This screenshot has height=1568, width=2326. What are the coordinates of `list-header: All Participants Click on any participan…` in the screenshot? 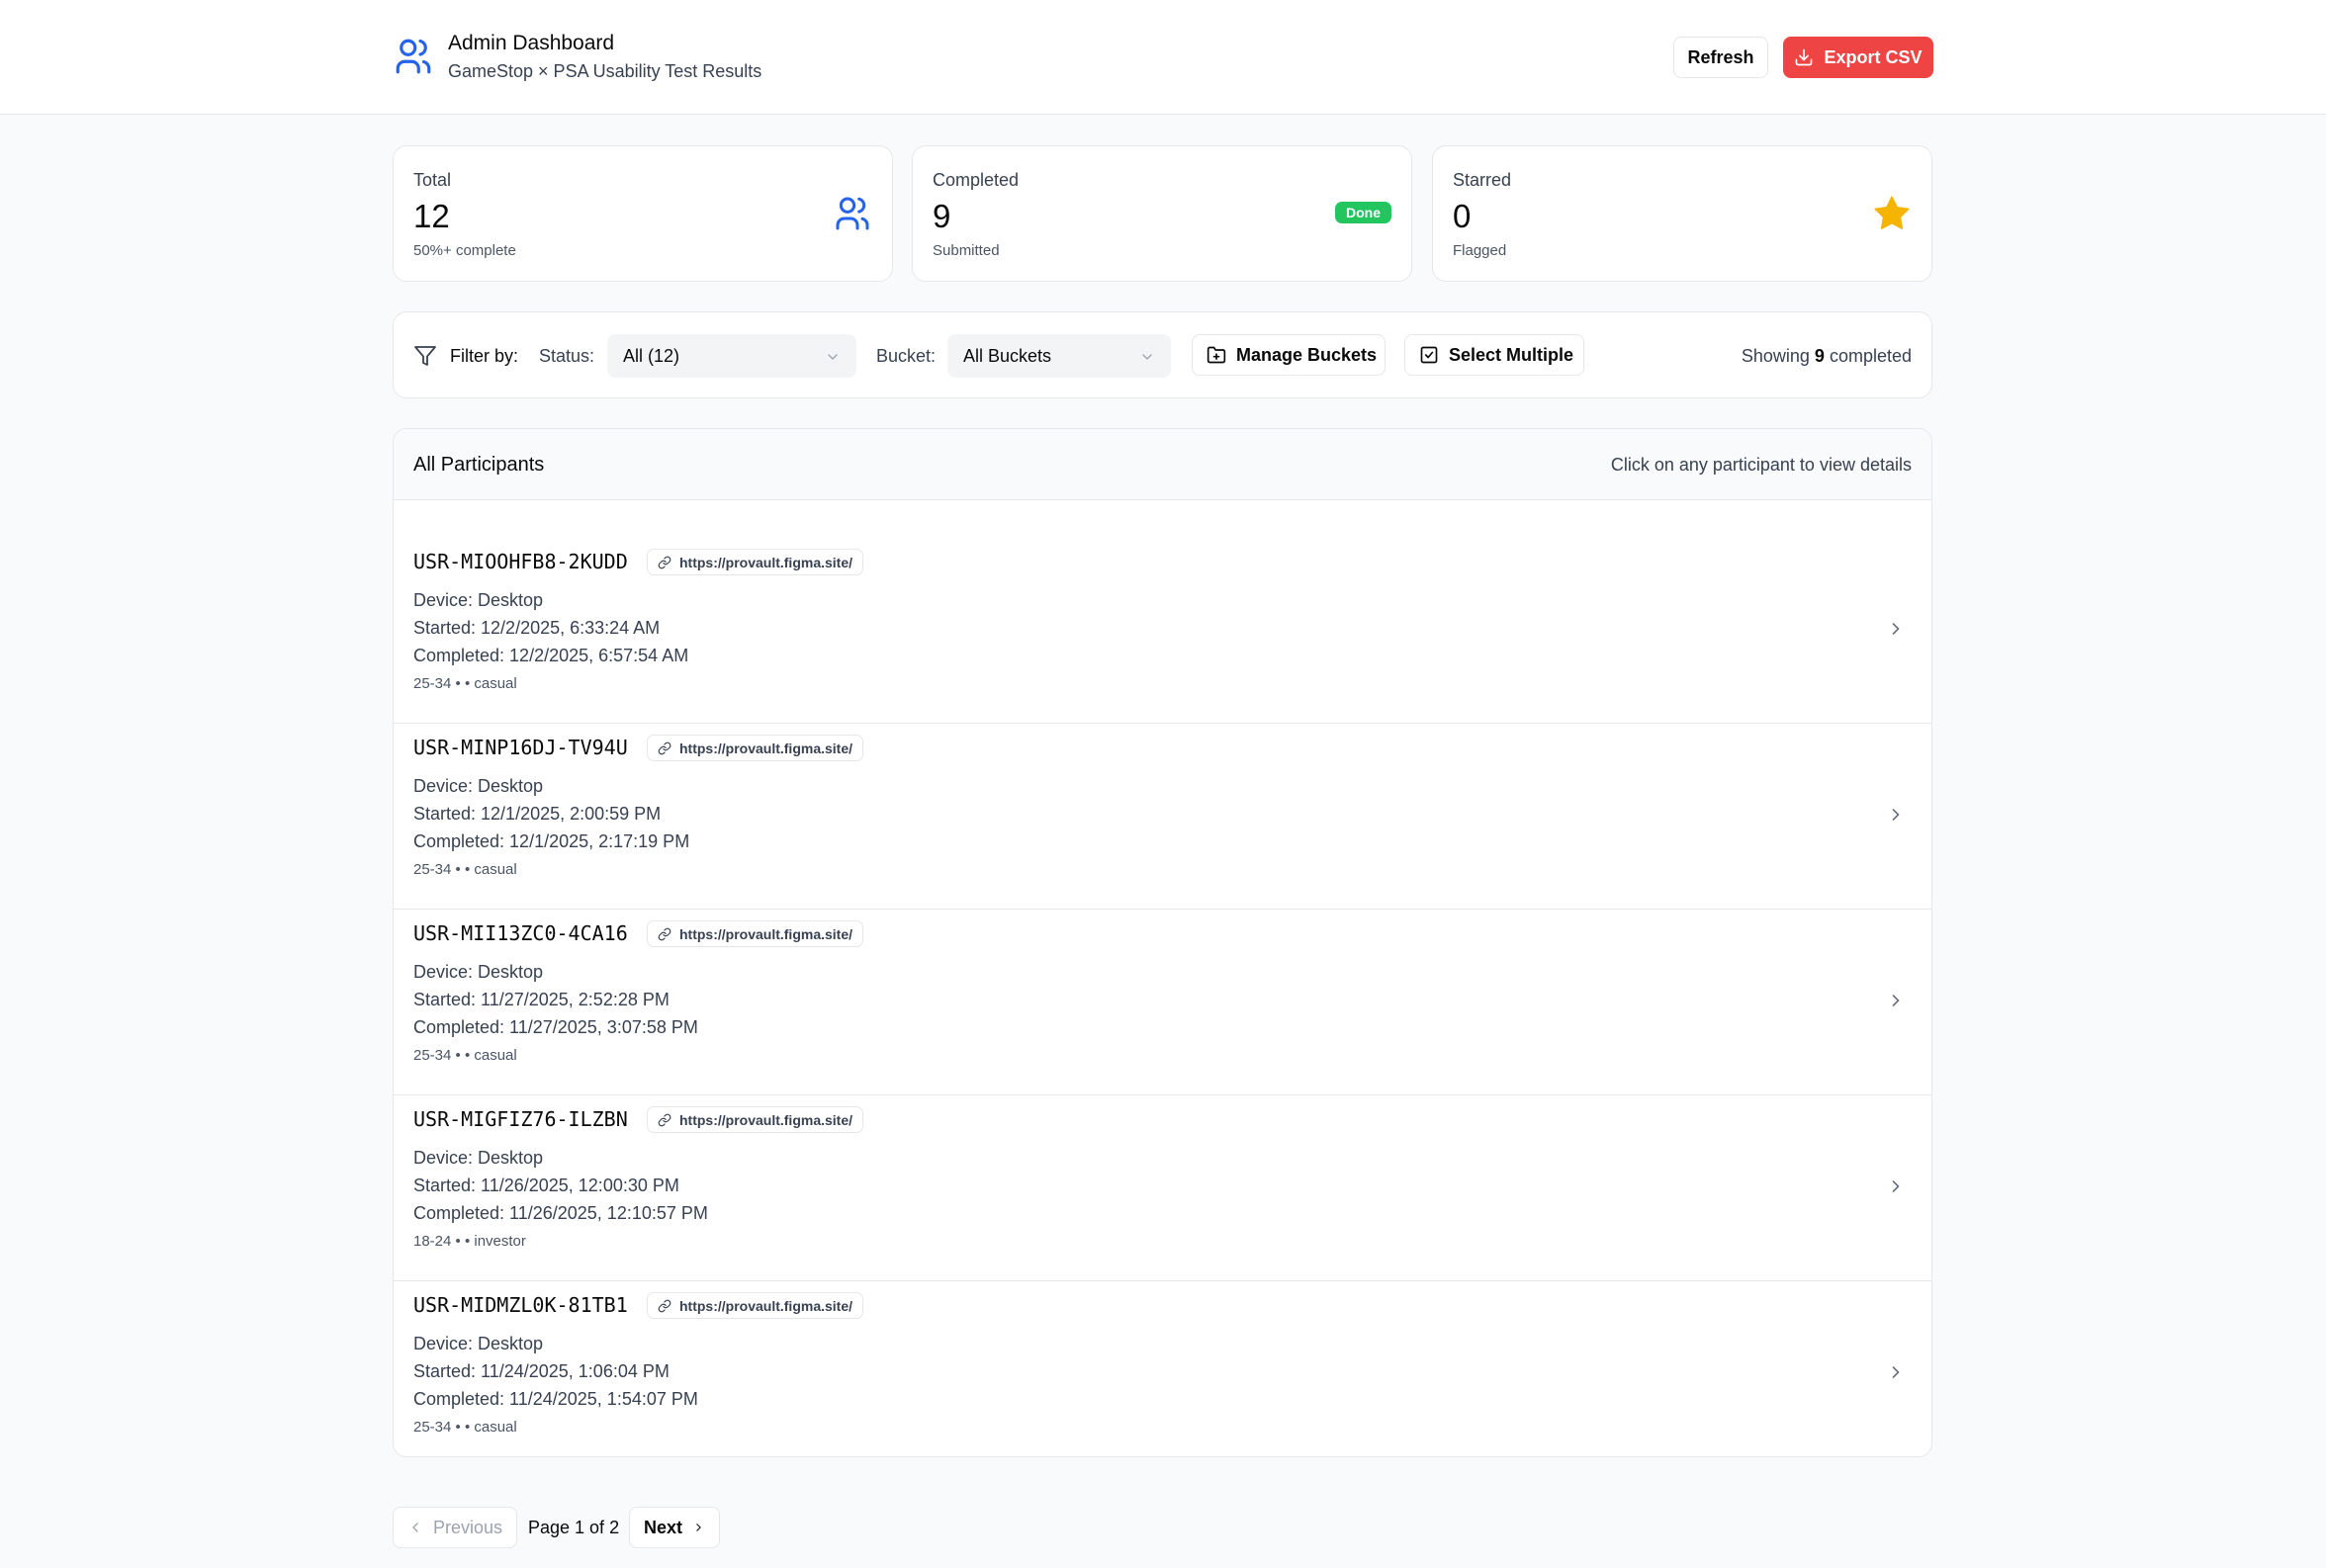 It's located at (1162, 465).